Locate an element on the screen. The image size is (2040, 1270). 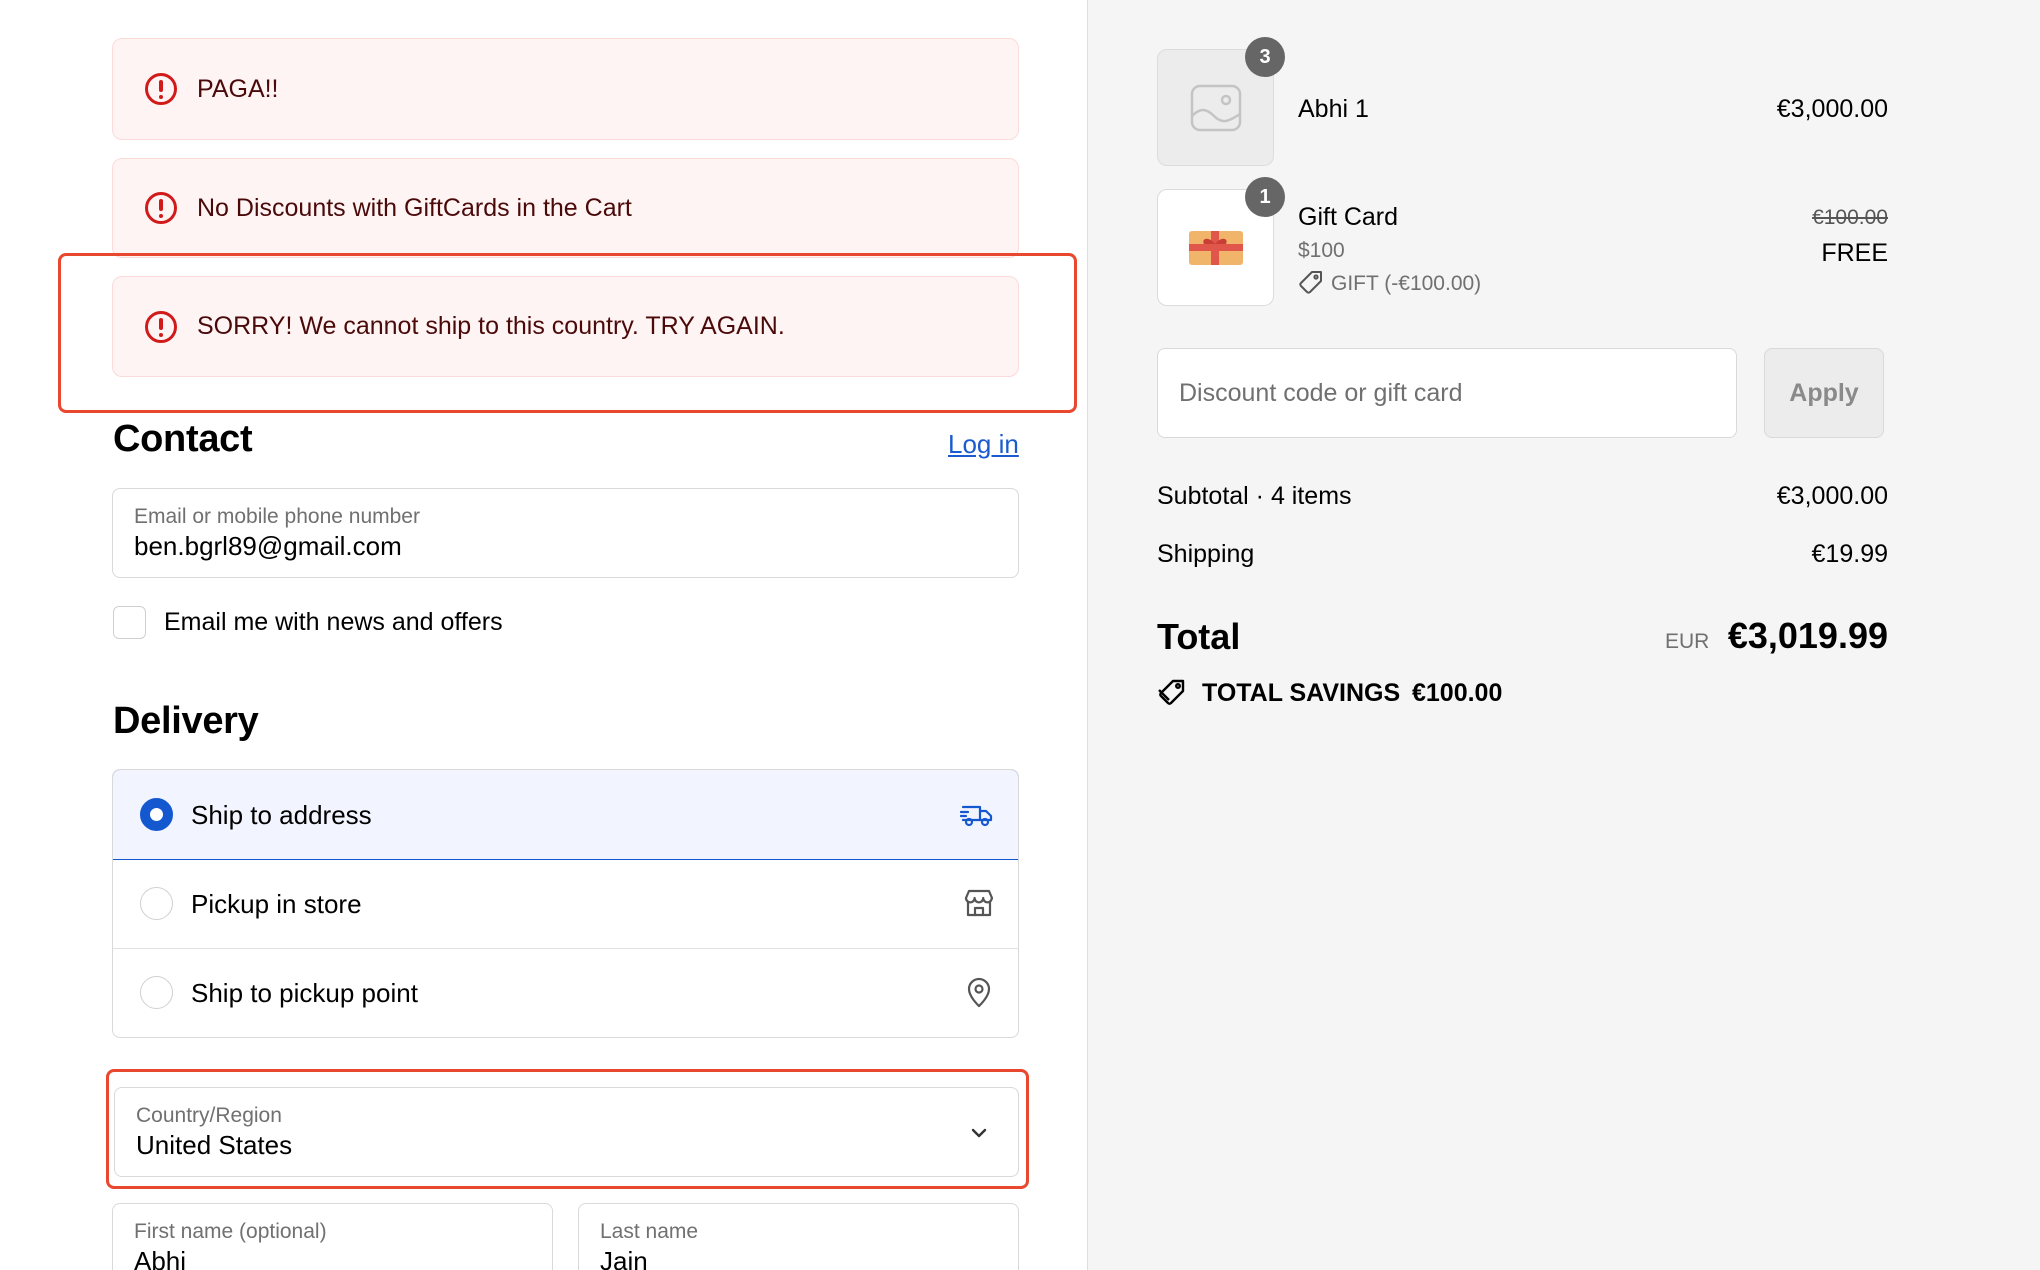
shipping-label: Shipping is located at coordinates (1206, 554).